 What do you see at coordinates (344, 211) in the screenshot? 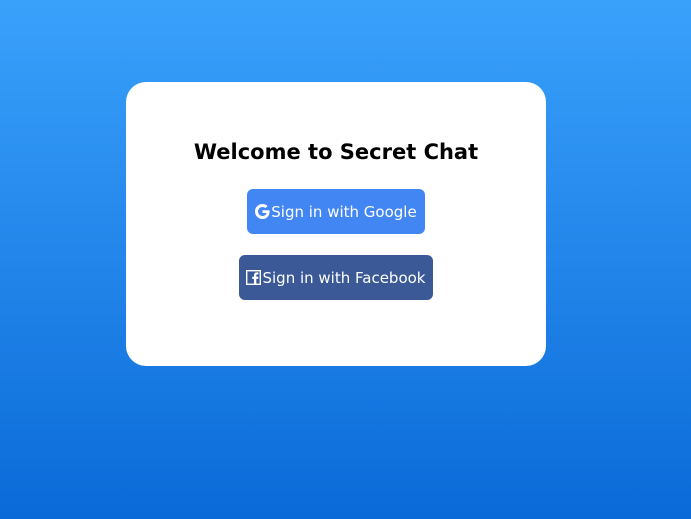
I see `google-signin-label: Sign in with Google` at bounding box center [344, 211].